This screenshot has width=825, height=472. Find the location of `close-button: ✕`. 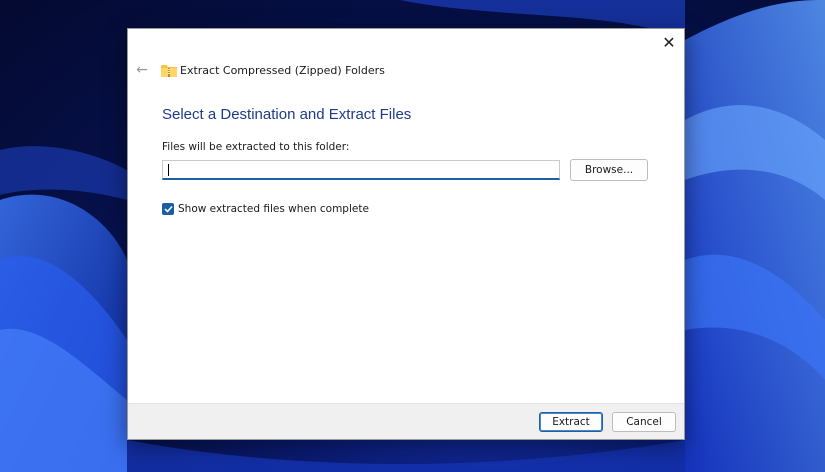

close-button: ✕ is located at coordinates (669, 42).